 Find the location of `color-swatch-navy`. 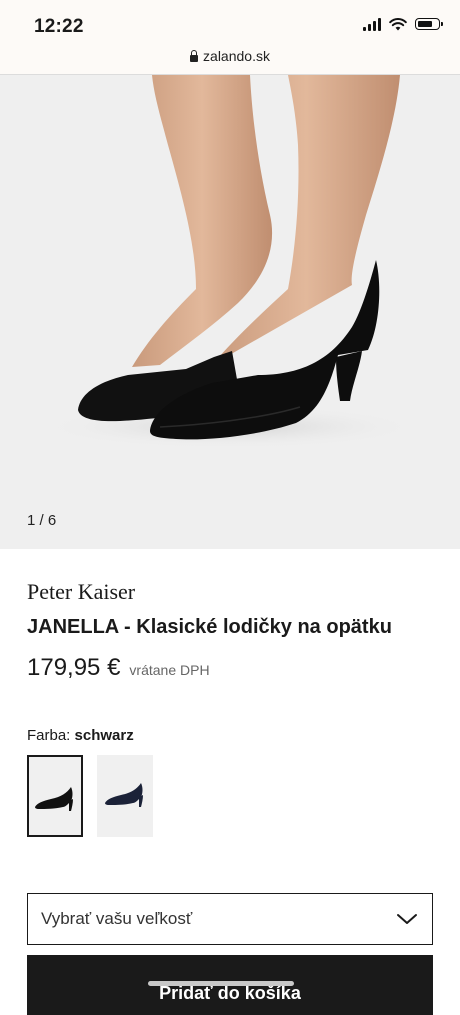

color-swatch-navy is located at coordinates (125, 796).